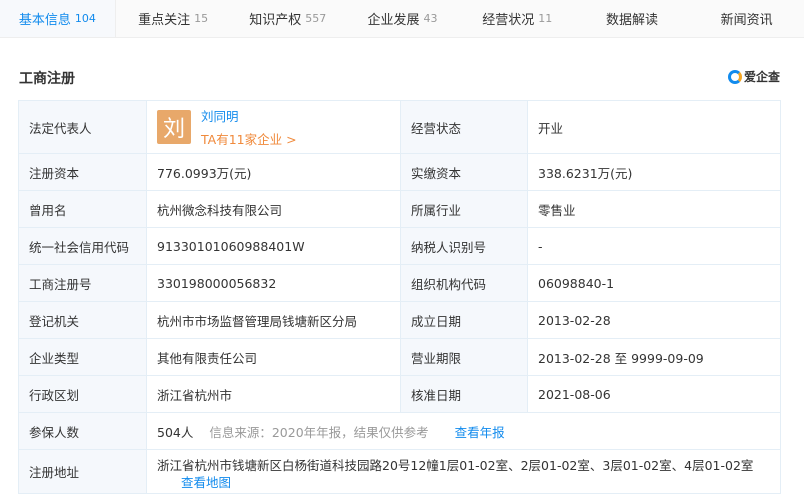 The height and width of the screenshot is (499, 804). What do you see at coordinates (273, 209) in the screenshot?
I see `field-value: 杭州微念科技有限公司` at bounding box center [273, 209].